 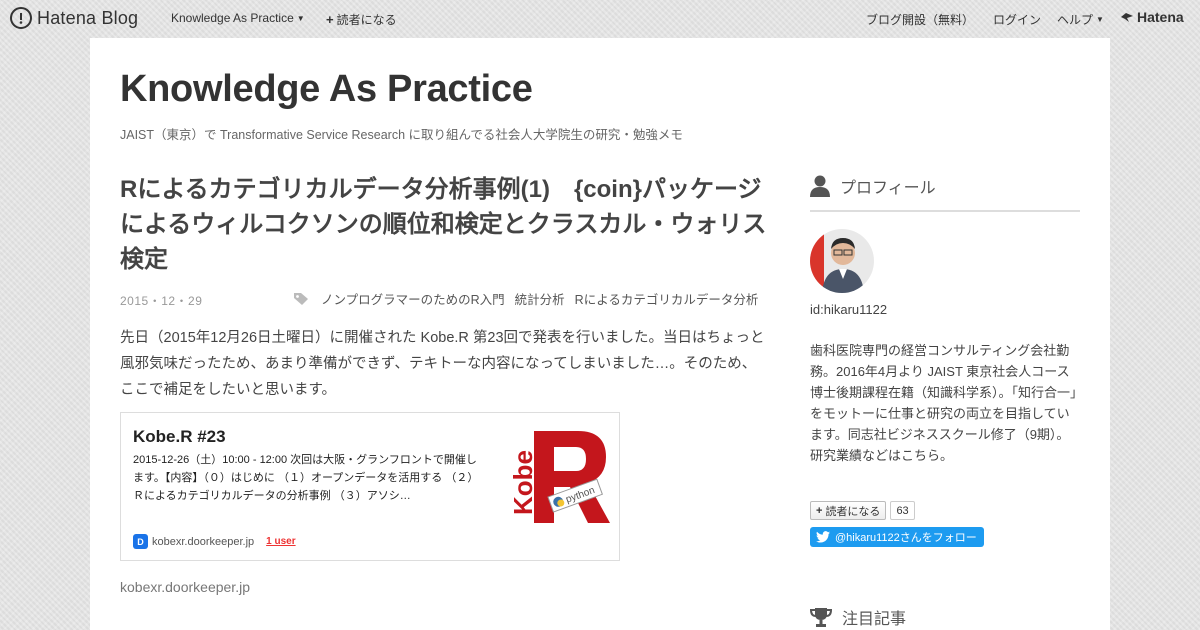 I want to click on blog-title: Knowledge As Practice, so click(x=326, y=89).